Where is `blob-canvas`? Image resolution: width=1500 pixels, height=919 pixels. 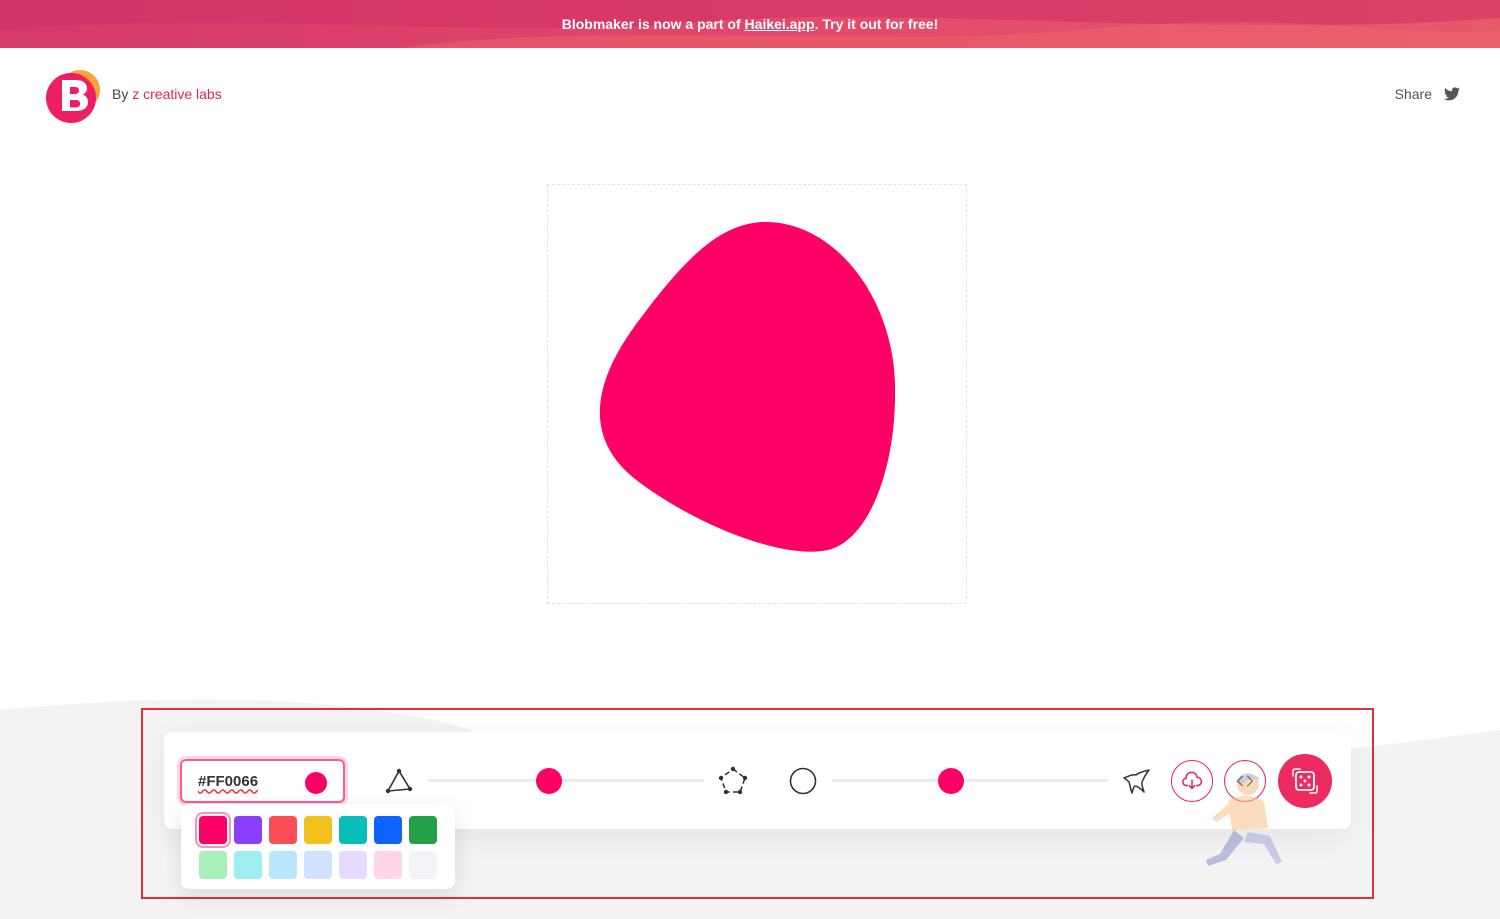 blob-canvas is located at coordinates (757, 394).